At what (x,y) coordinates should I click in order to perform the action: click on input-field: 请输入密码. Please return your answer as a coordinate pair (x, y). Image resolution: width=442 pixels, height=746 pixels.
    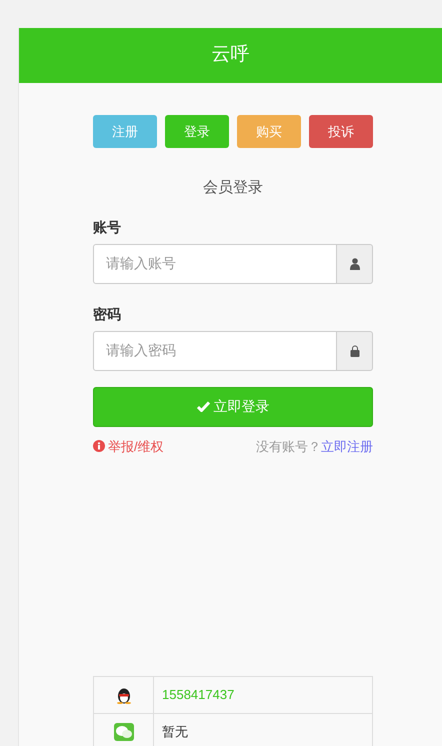
    Looking at the image, I should click on (215, 350).